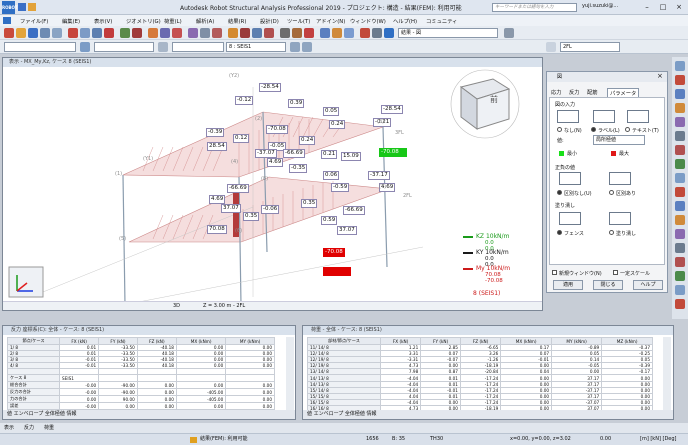 The image size is (688, 445). What do you see at coordinates (590, 47) in the screenshot?
I see `story-select: 2FL` at bounding box center [590, 47].